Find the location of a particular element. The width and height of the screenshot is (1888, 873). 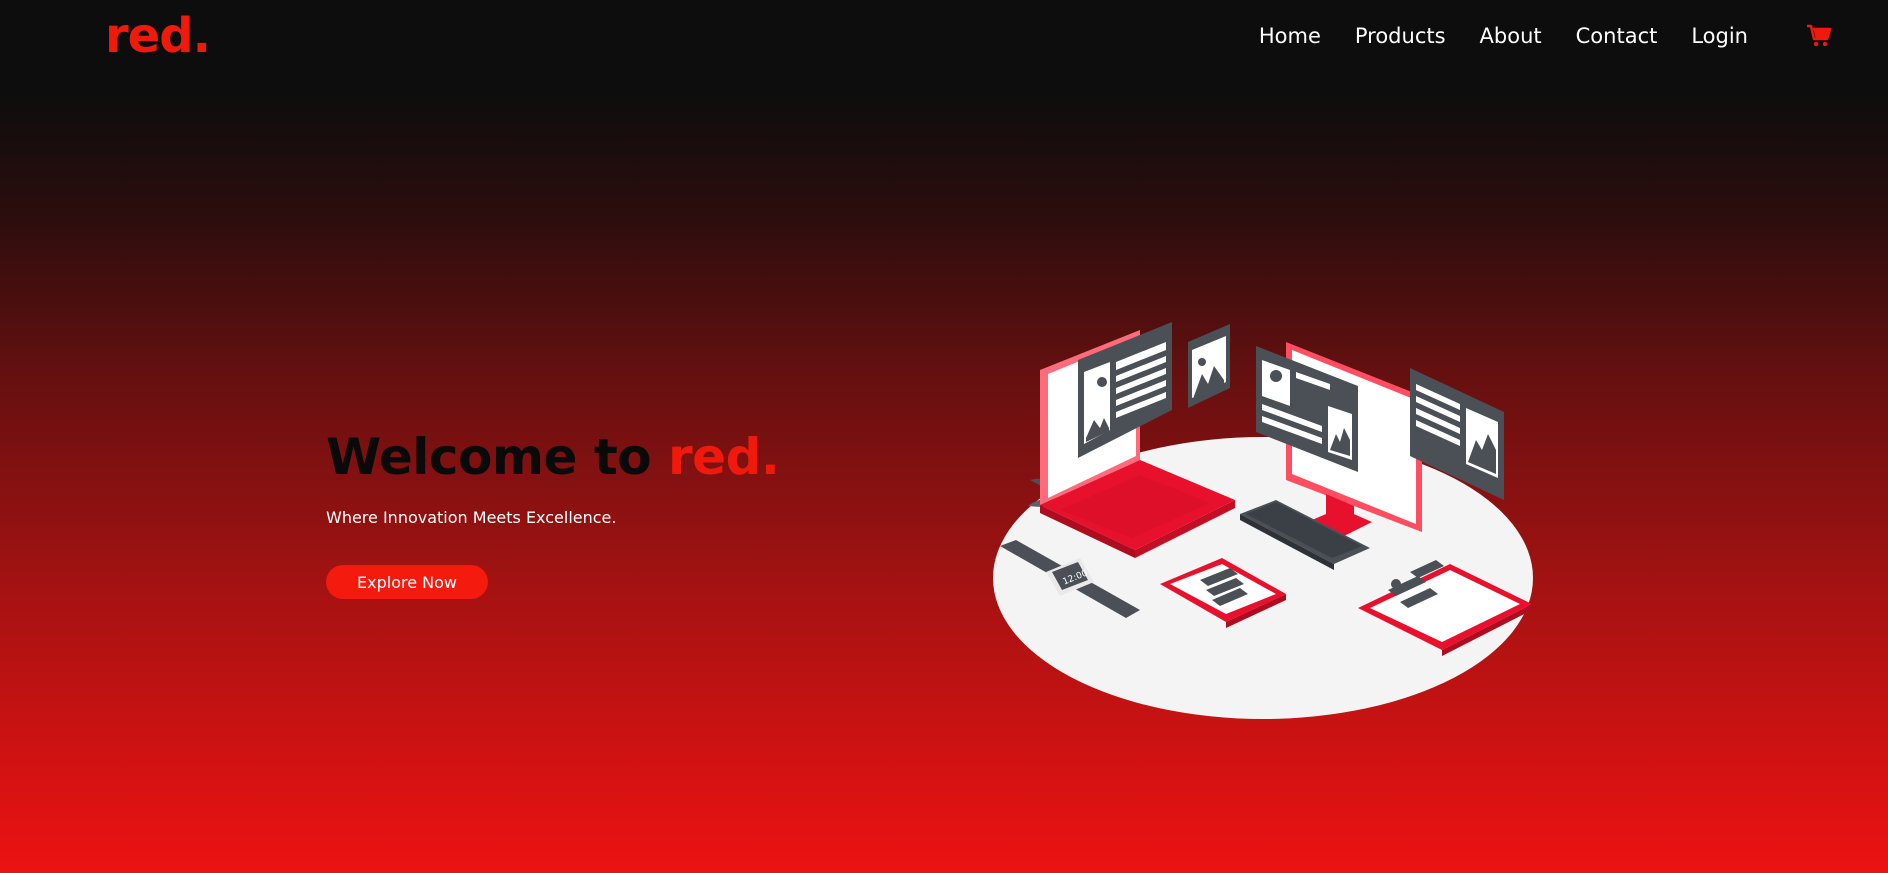

brand-logo: red. is located at coordinates (158, 36).